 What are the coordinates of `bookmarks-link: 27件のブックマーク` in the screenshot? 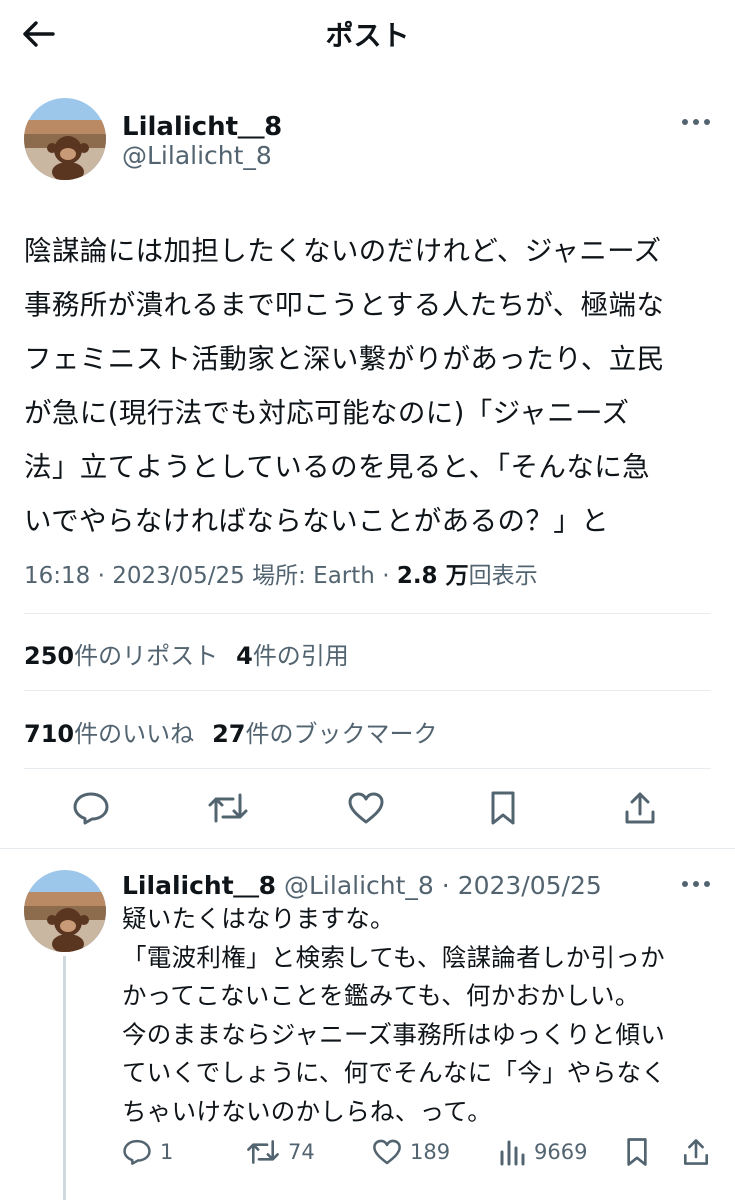 It's located at (324, 734).